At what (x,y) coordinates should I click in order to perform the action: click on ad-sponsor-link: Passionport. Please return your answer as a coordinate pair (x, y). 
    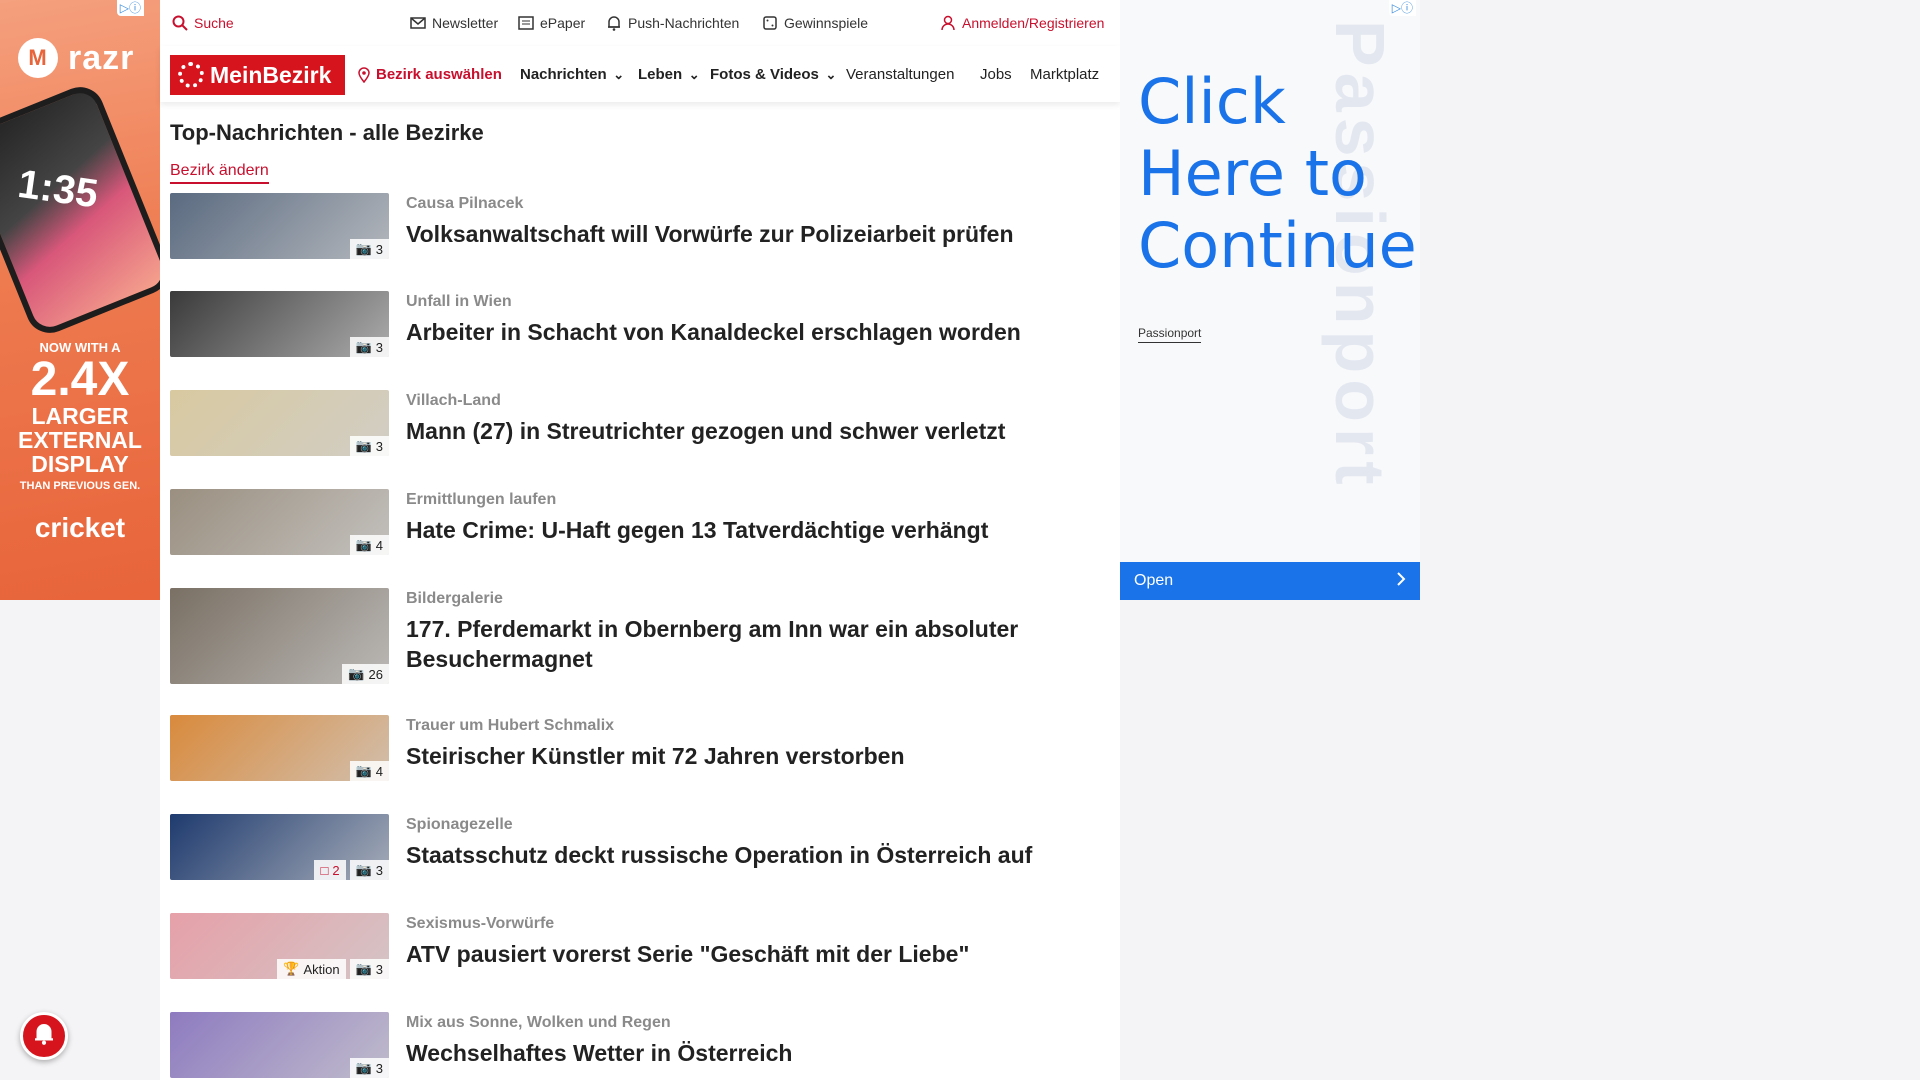
    Looking at the image, I should click on (1170, 334).